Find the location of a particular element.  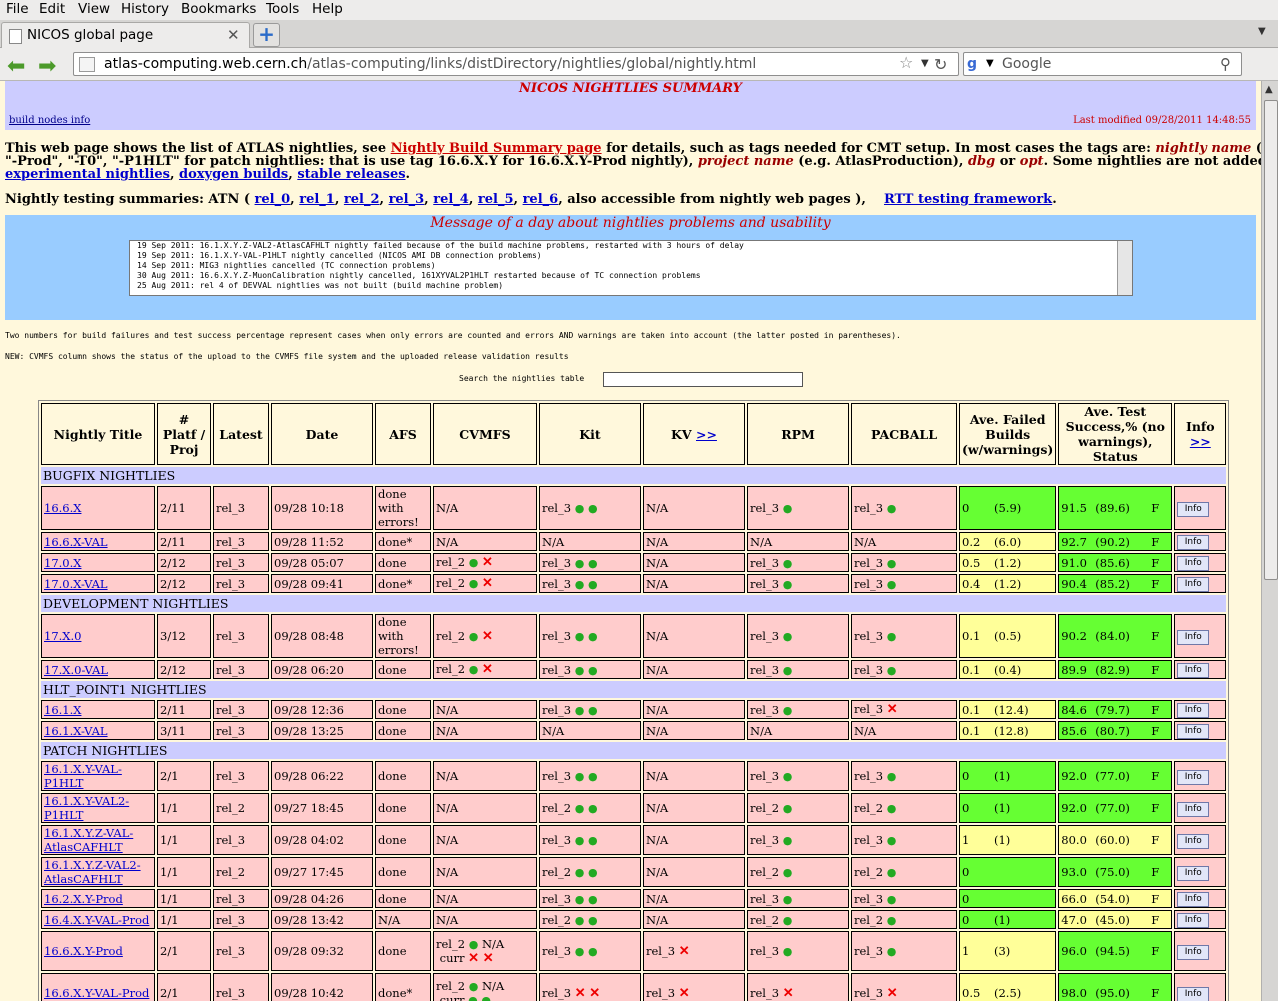

menu-help: Help is located at coordinates (327, 9).